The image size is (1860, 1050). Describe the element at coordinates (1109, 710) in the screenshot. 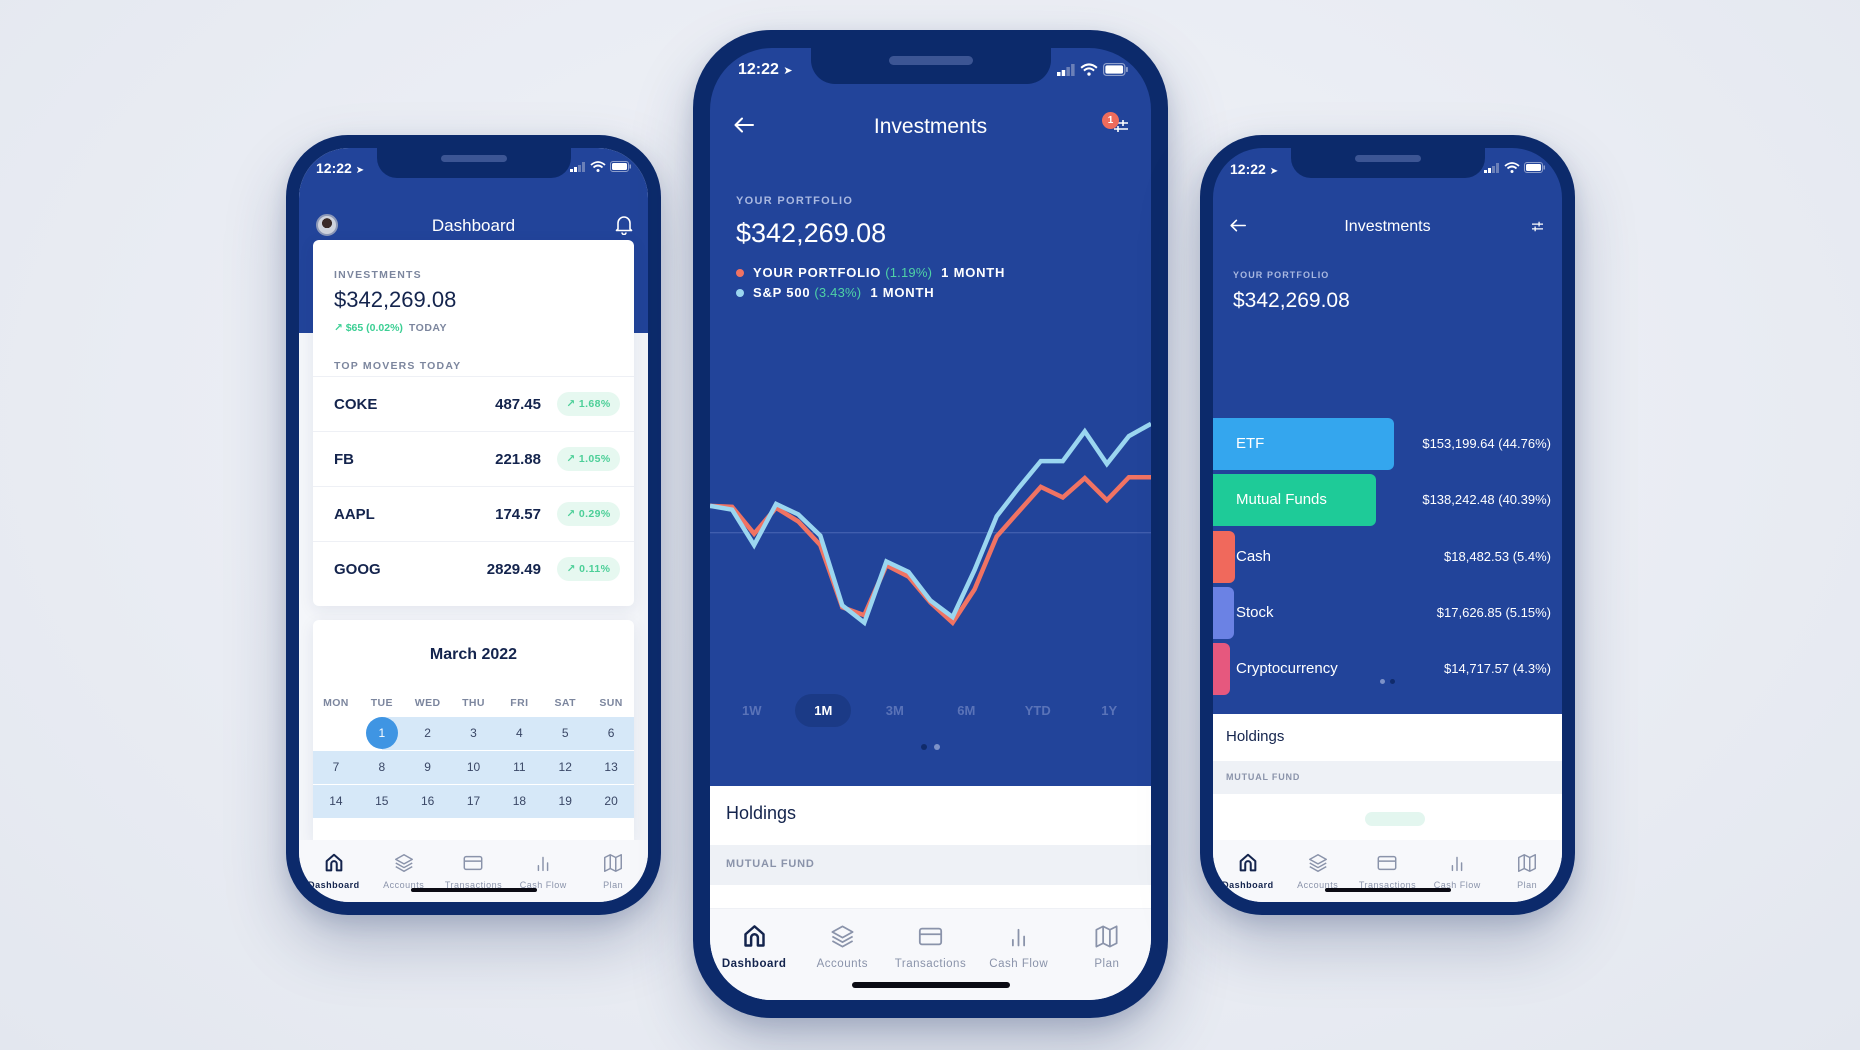

I see `range-1y: 1Y` at that location.